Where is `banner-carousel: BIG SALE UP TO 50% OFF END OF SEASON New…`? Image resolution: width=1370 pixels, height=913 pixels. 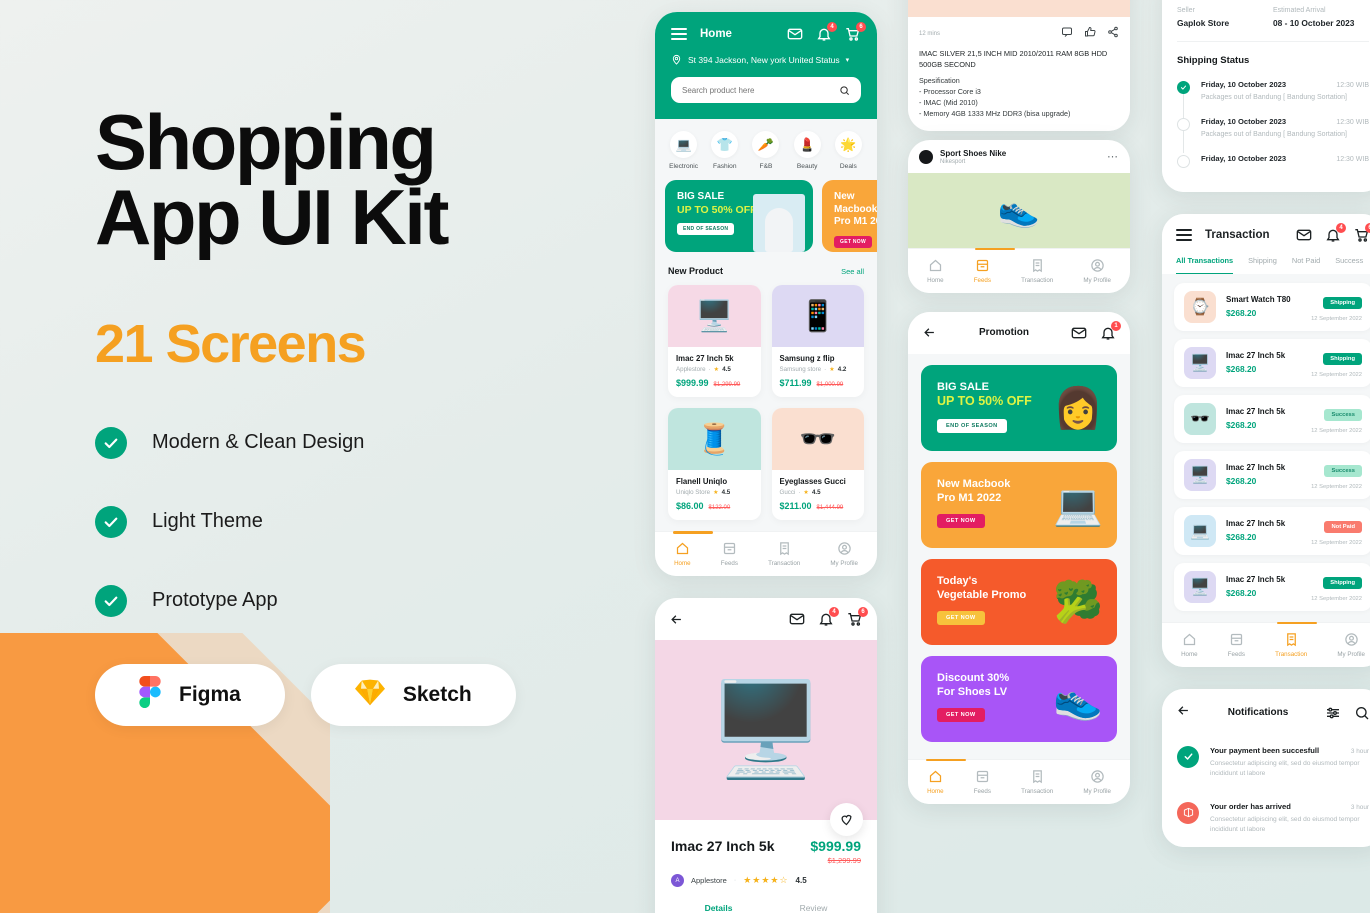
banner-carousel: BIG SALE UP TO 50% OFF END OF SEASON New… is located at coordinates (766, 222).